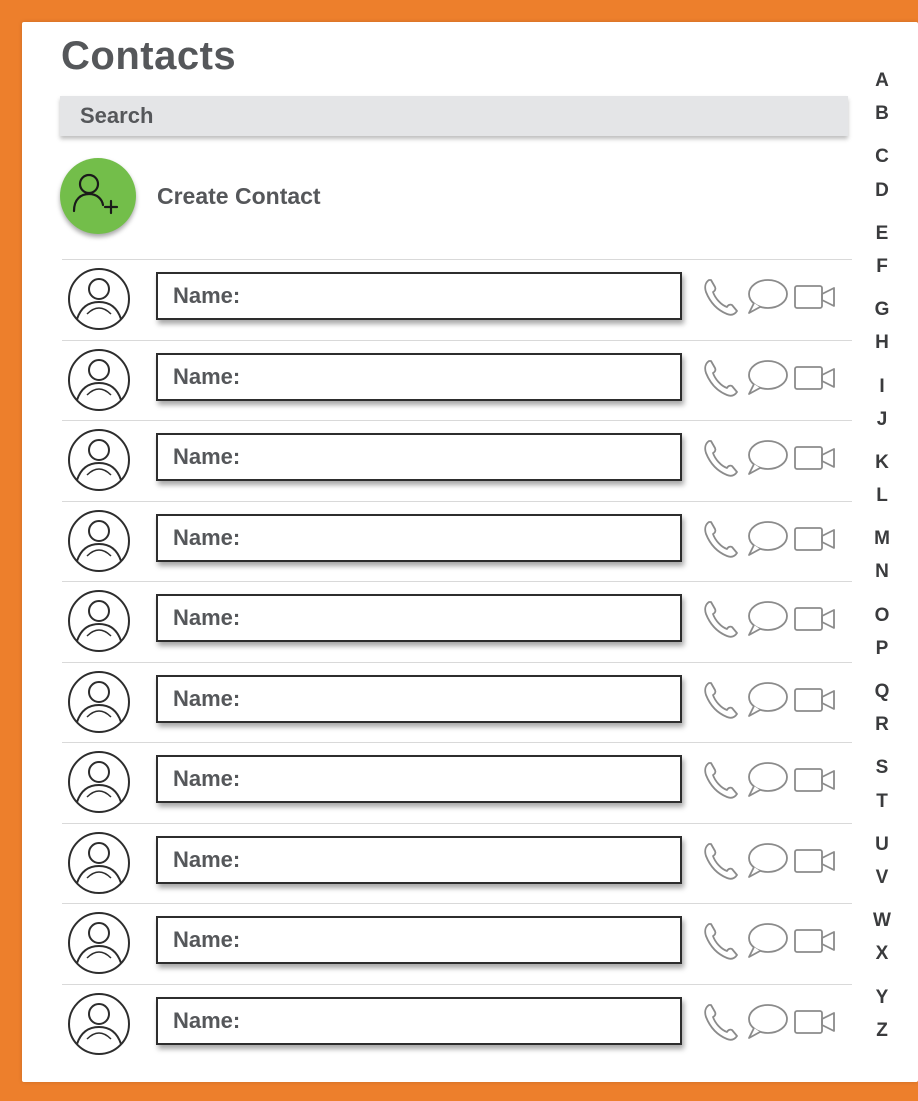 The image size is (918, 1101). I want to click on alphabet-index: ABCDEFGHIJKLMNOPQRSTUVWXYZ, so click(882, 558).